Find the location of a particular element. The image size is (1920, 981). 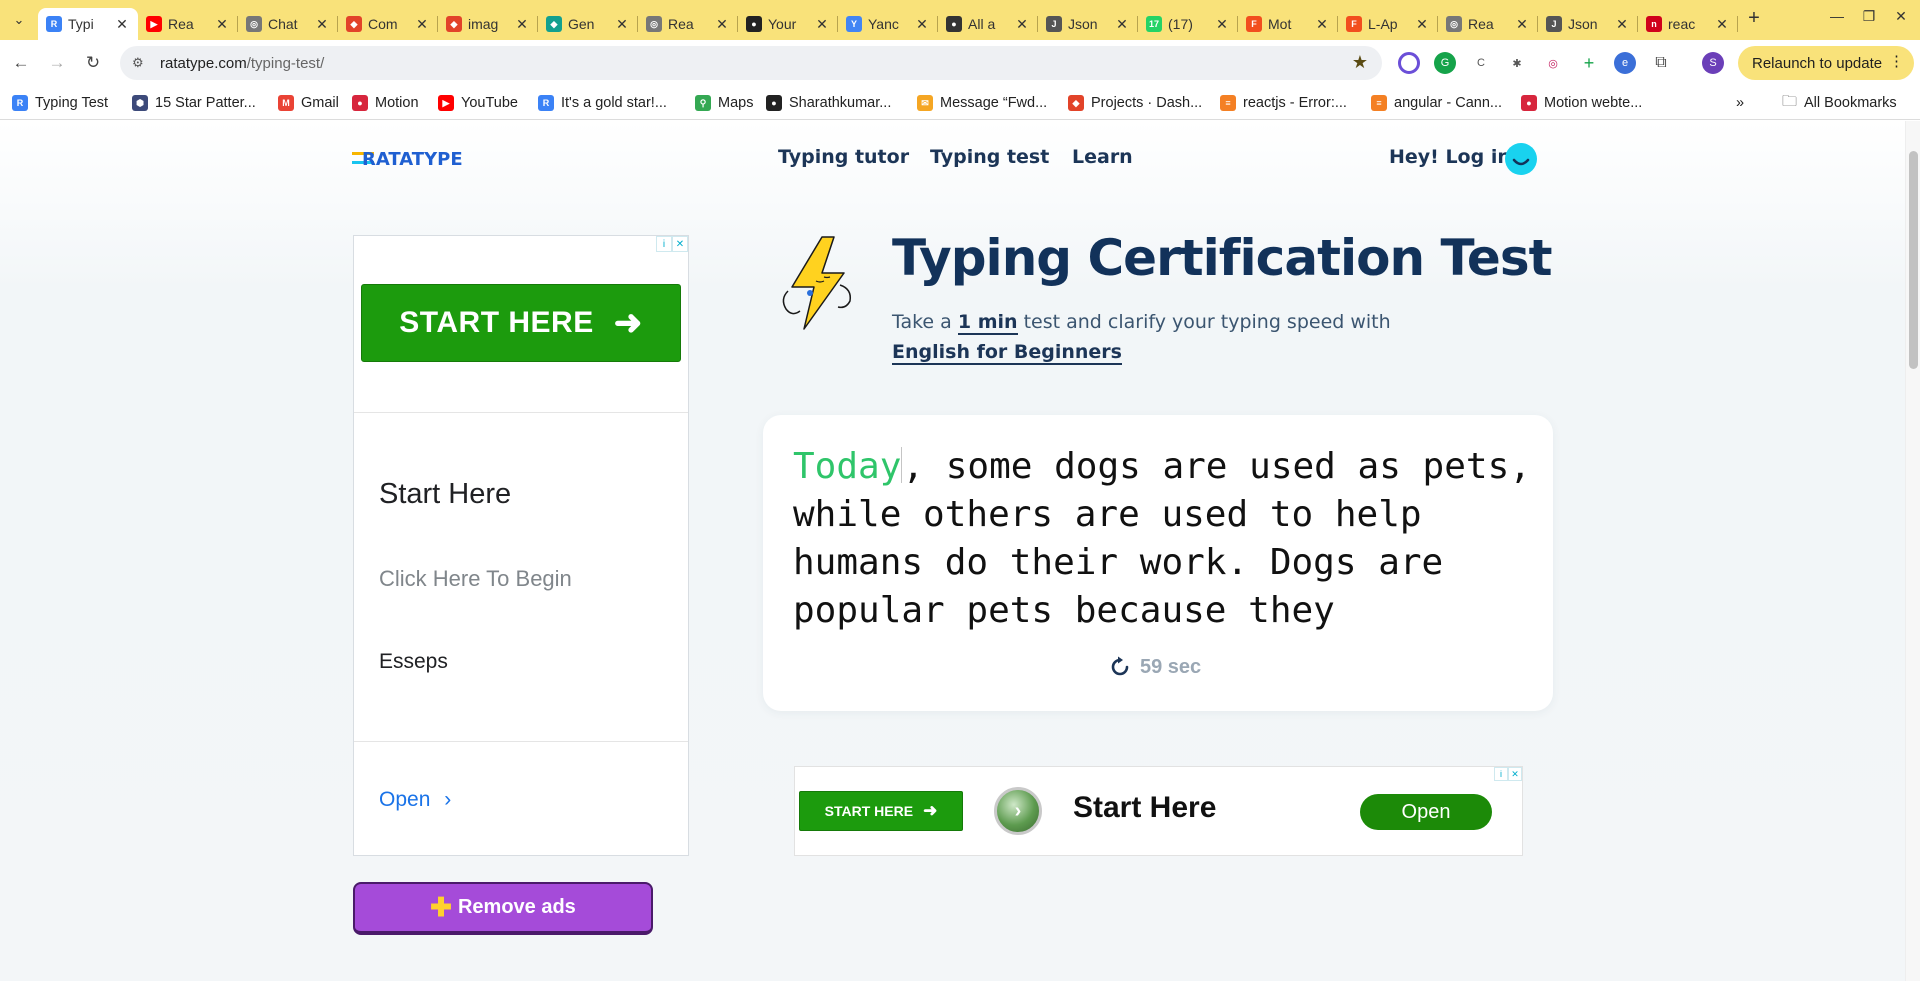

extension-capture-icon: ◎ is located at coordinates (1553, 63).